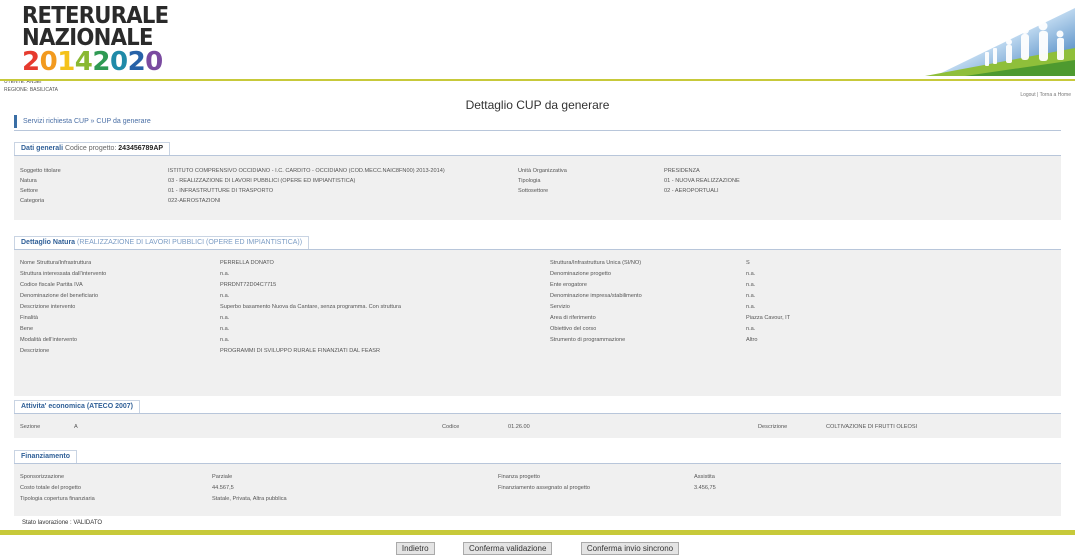 The width and height of the screenshot is (1075, 556). Describe the element at coordinates (630, 548) in the screenshot. I see `confirm-sync-send-button: Conferma invio sincrono` at that location.